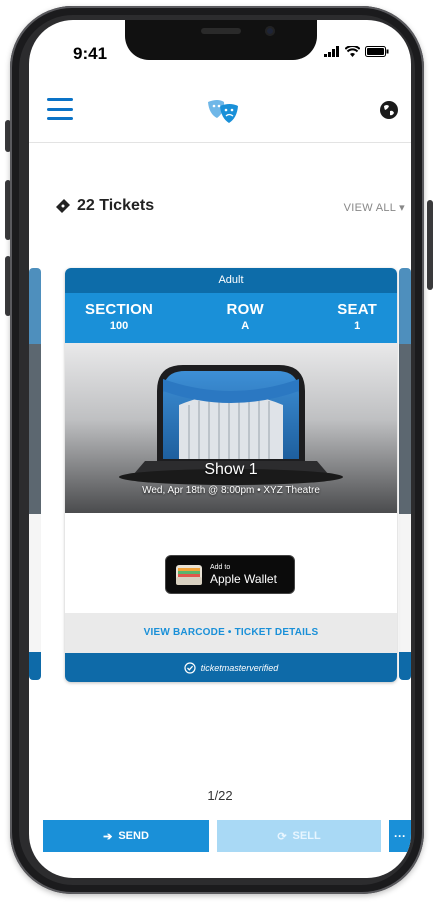  What do you see at coordinates (116, 205) in the screenshot?
I see `tickets-count-label: 22 Tickets` at bounding box center [116, 205].